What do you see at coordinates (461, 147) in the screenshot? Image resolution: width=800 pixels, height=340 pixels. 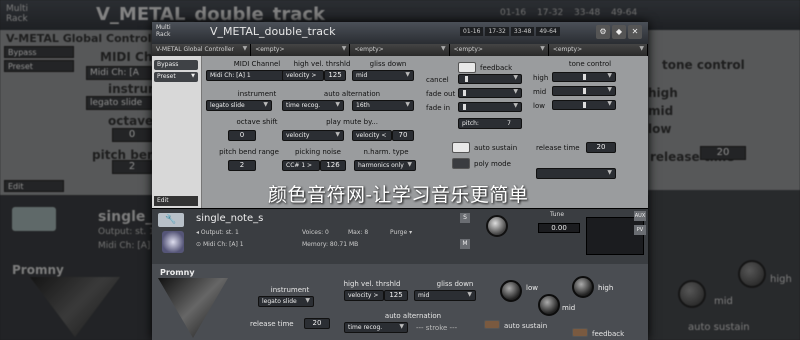 I see `auto-sustain-toggle` at bounding box center [461, 147].